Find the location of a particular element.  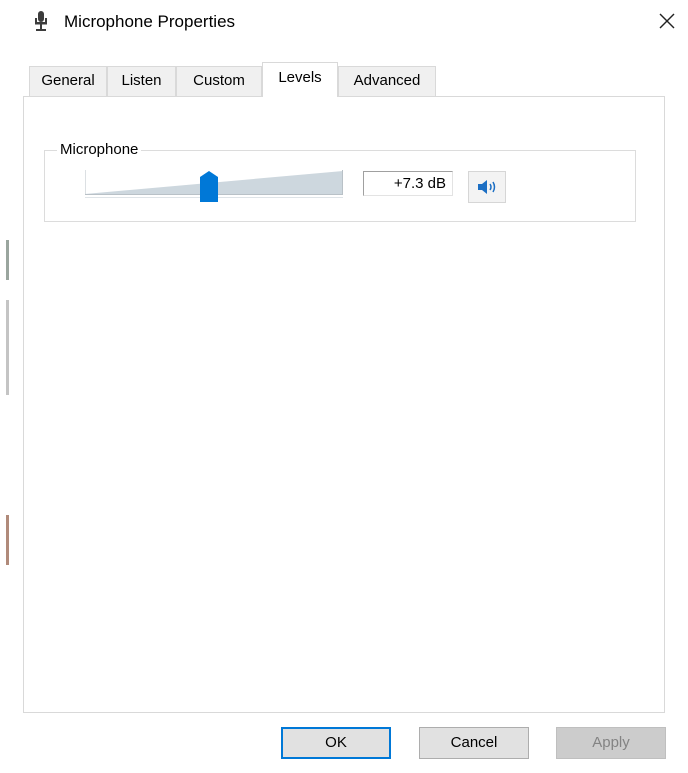

tab-custom: Custom is located at coordinates (219, 81).